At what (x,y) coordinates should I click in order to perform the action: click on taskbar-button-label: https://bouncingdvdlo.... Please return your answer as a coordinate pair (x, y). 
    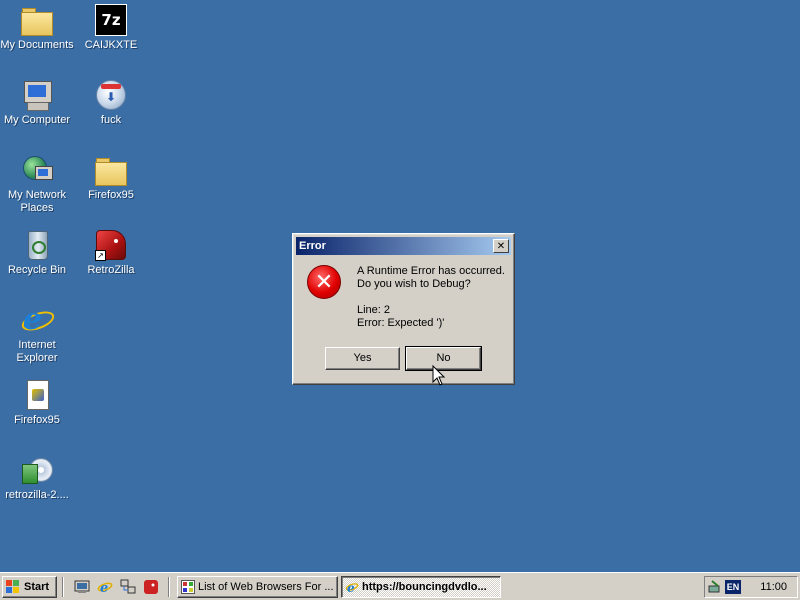
    Looking at the image, I should click on (424, 587).